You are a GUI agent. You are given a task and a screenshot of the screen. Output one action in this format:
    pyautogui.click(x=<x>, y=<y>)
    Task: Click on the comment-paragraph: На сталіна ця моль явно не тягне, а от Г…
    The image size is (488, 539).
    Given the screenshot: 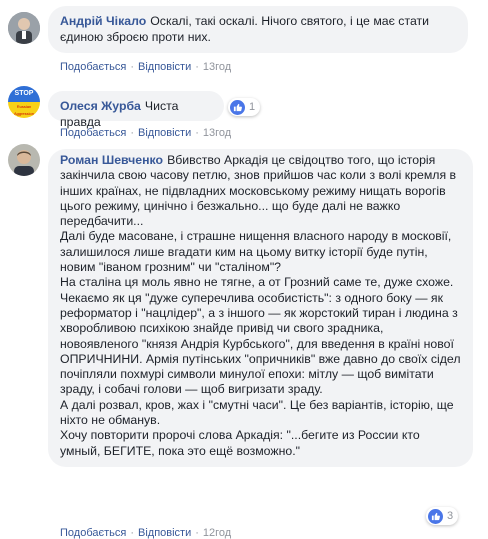 What is the action you would take?
    pyautogui.click(x=257, y=282)
    